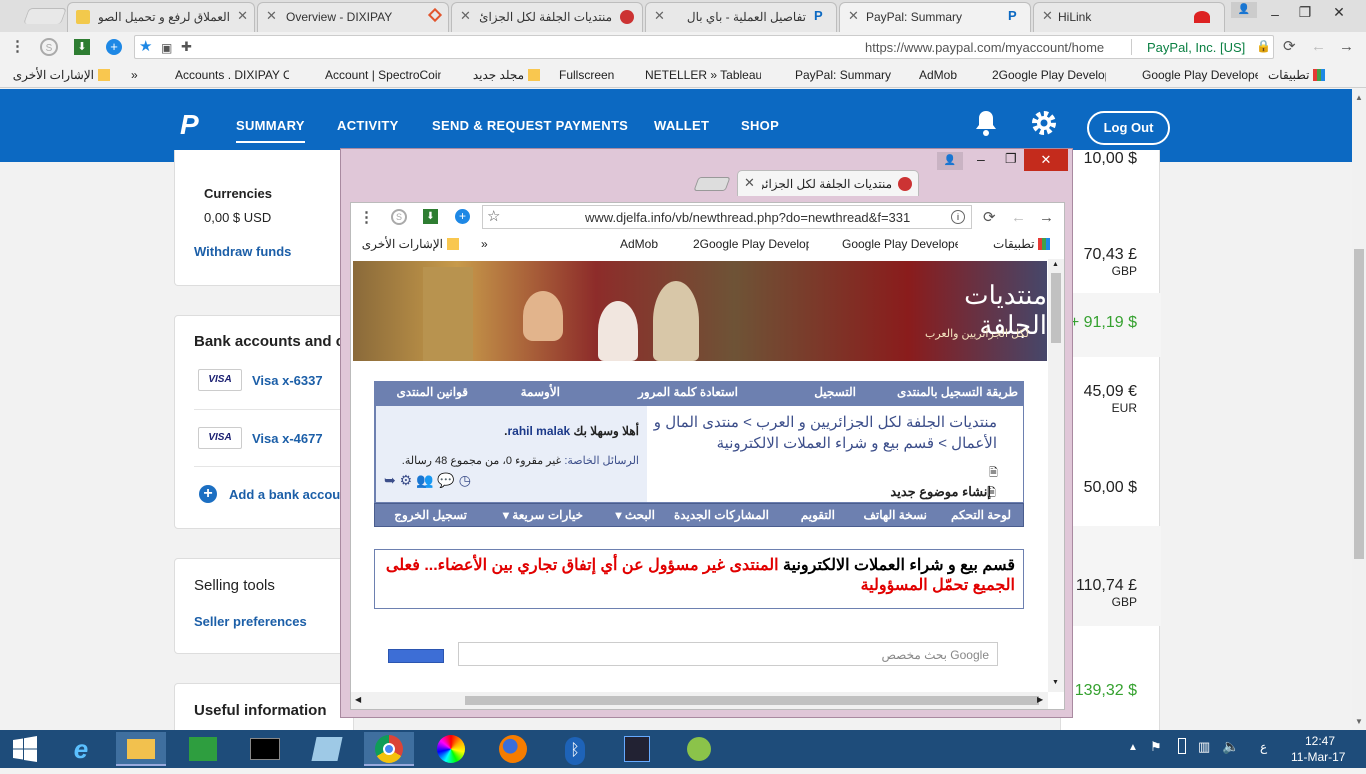  What do you see at coordinates (327, 749) in the screenshot?
I see `notes-icon` at bounding box center [327, 749].